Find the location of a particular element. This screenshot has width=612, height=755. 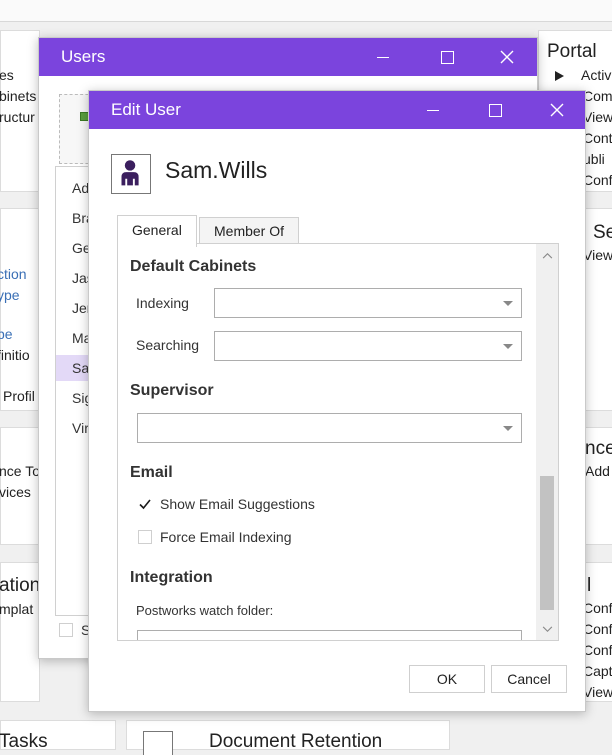

indexing-label: Indexing is located at coordinates (162, 303).